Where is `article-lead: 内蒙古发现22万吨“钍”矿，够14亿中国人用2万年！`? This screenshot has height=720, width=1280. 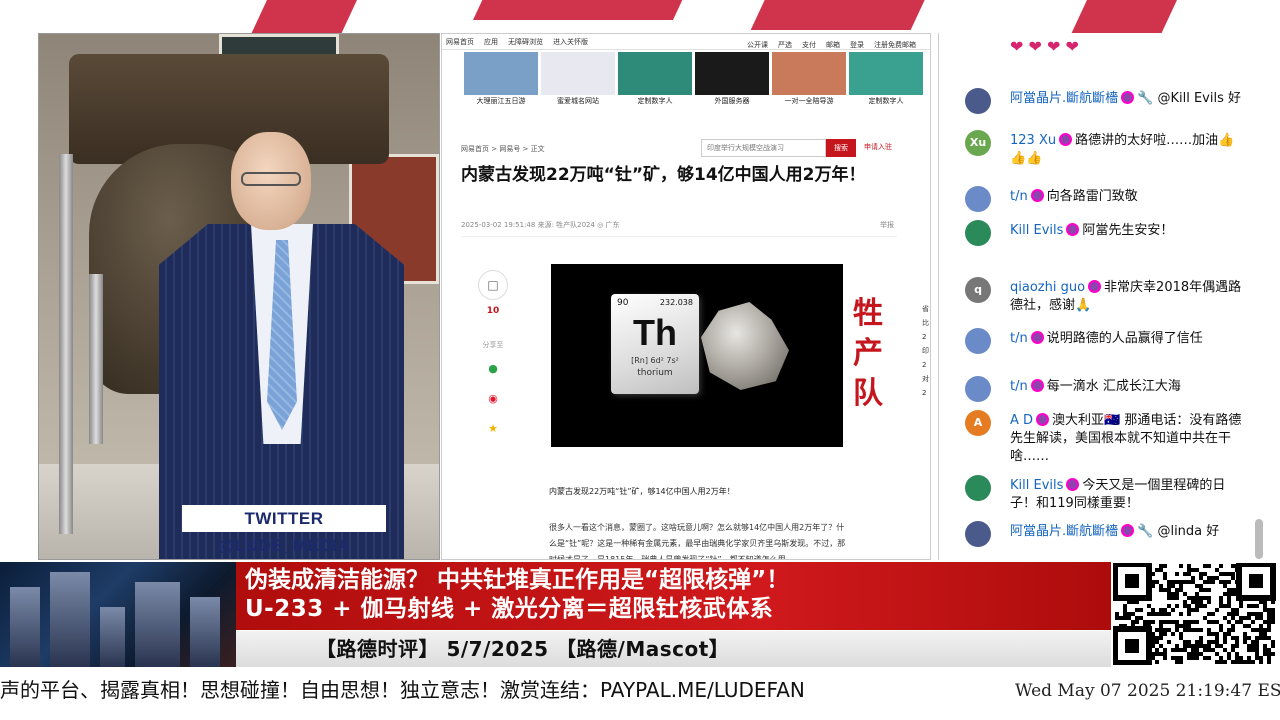
article-lead: 内蒙古发现22万吨“钍”矿，够14亿中国人用2万年！ is located at coordinates (642, 491).